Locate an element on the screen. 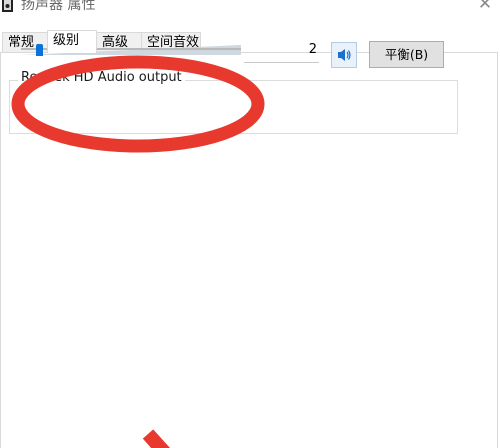 The height and width of the screenshot is (448, 500). tab-levels: 级别 is located at coordinates (72, 41).